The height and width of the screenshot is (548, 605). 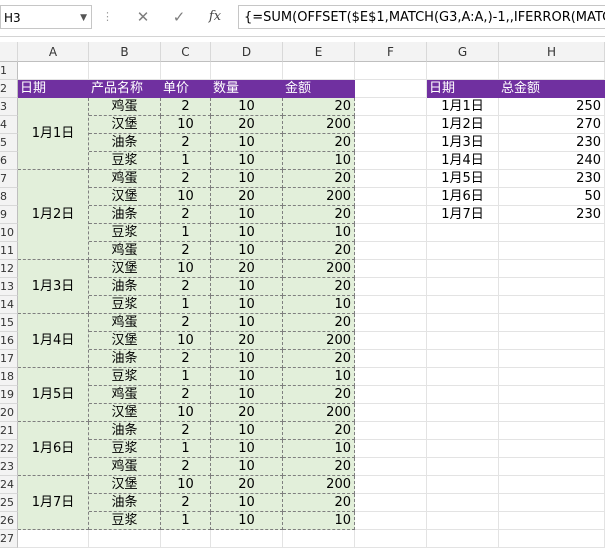 I want to click on merged-date-cell: 1月1日, so click(x=53, y=134).